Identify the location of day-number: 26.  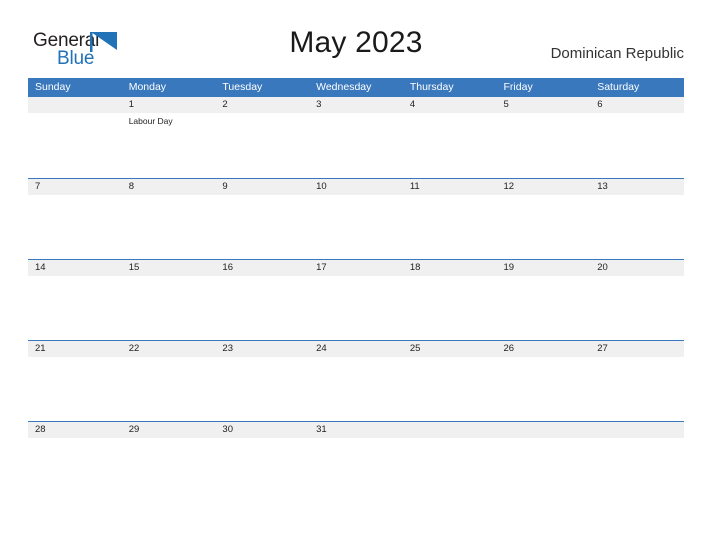
(544, 349).